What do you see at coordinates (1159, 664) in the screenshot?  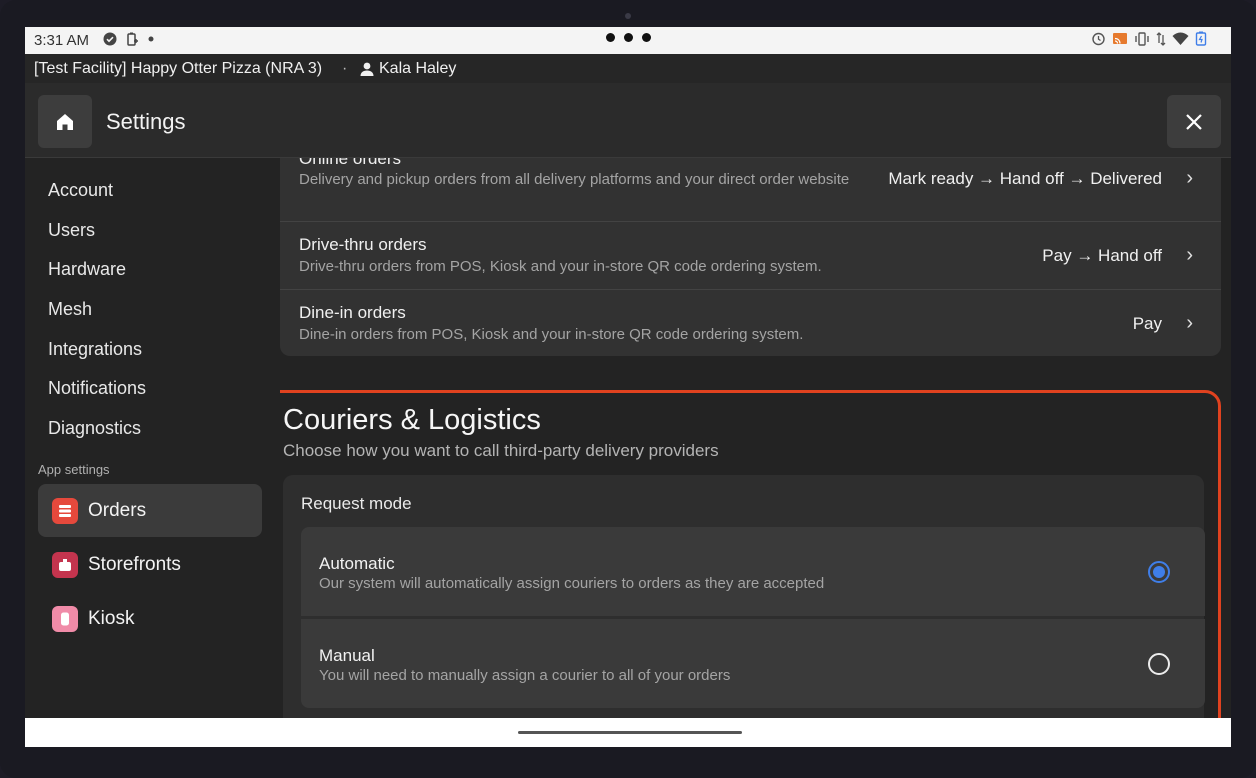 I see `radio-manual` at bounding box center [1159, 664].